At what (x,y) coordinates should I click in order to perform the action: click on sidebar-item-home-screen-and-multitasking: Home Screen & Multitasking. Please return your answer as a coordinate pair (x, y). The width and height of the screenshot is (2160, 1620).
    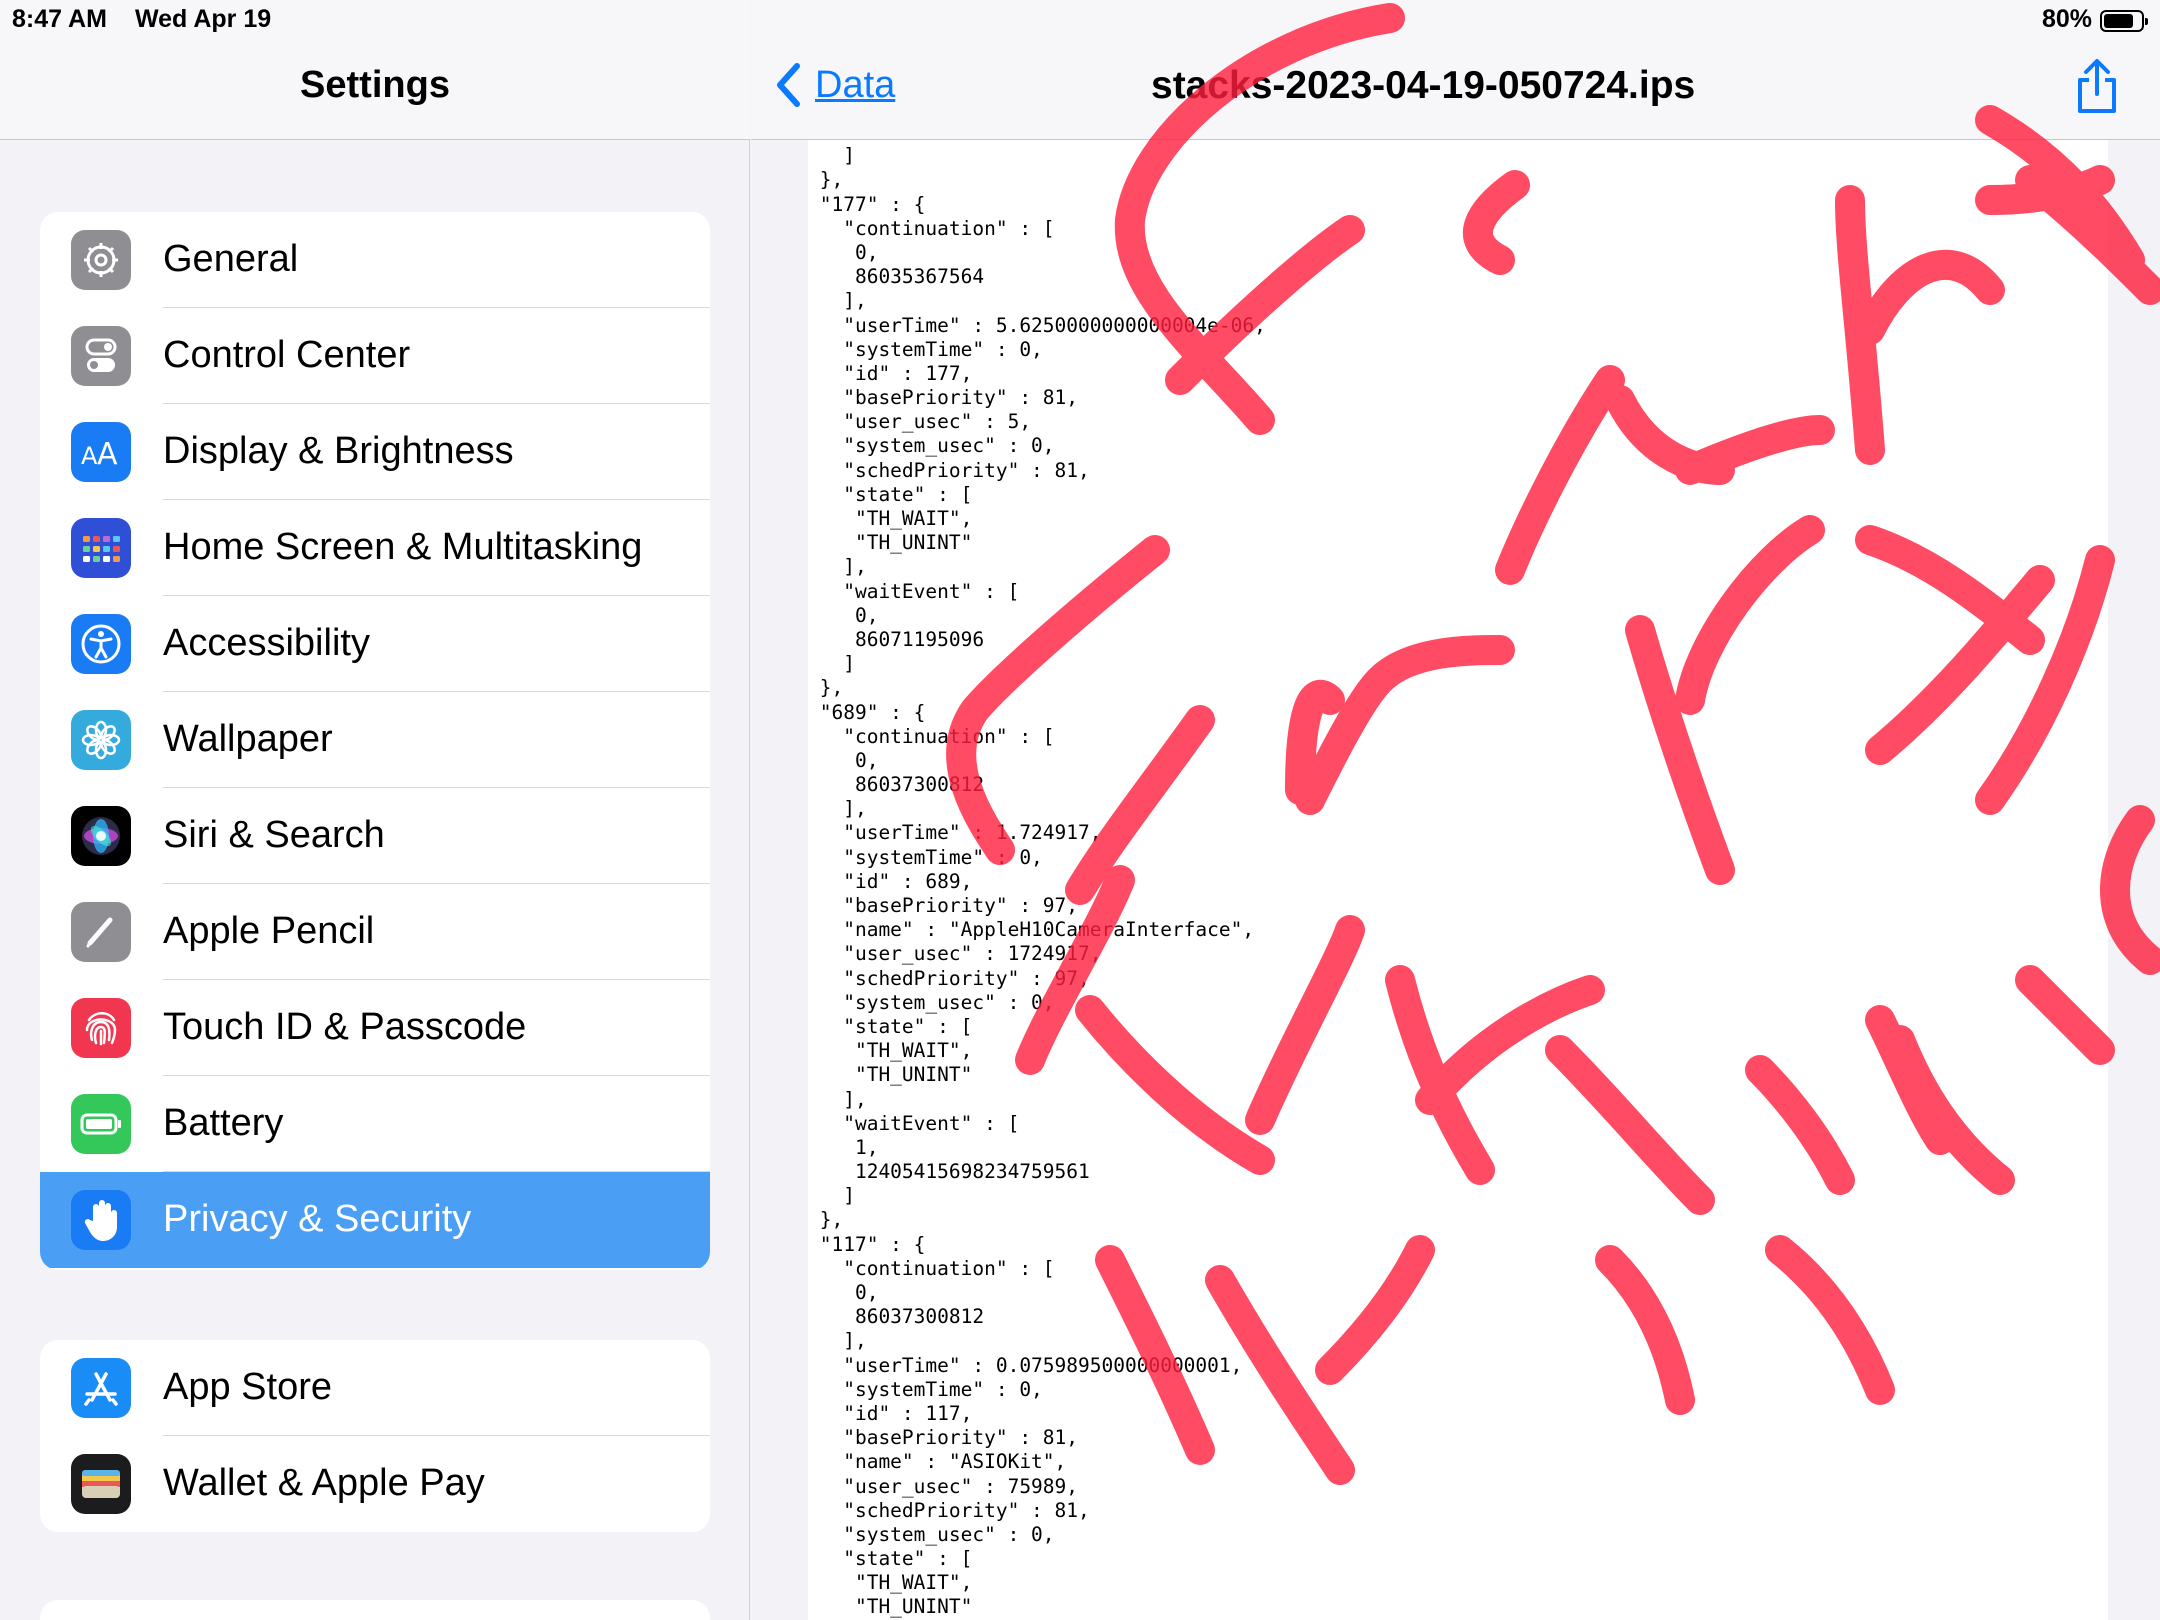
    Looking at the image, I should click on (375, 548).